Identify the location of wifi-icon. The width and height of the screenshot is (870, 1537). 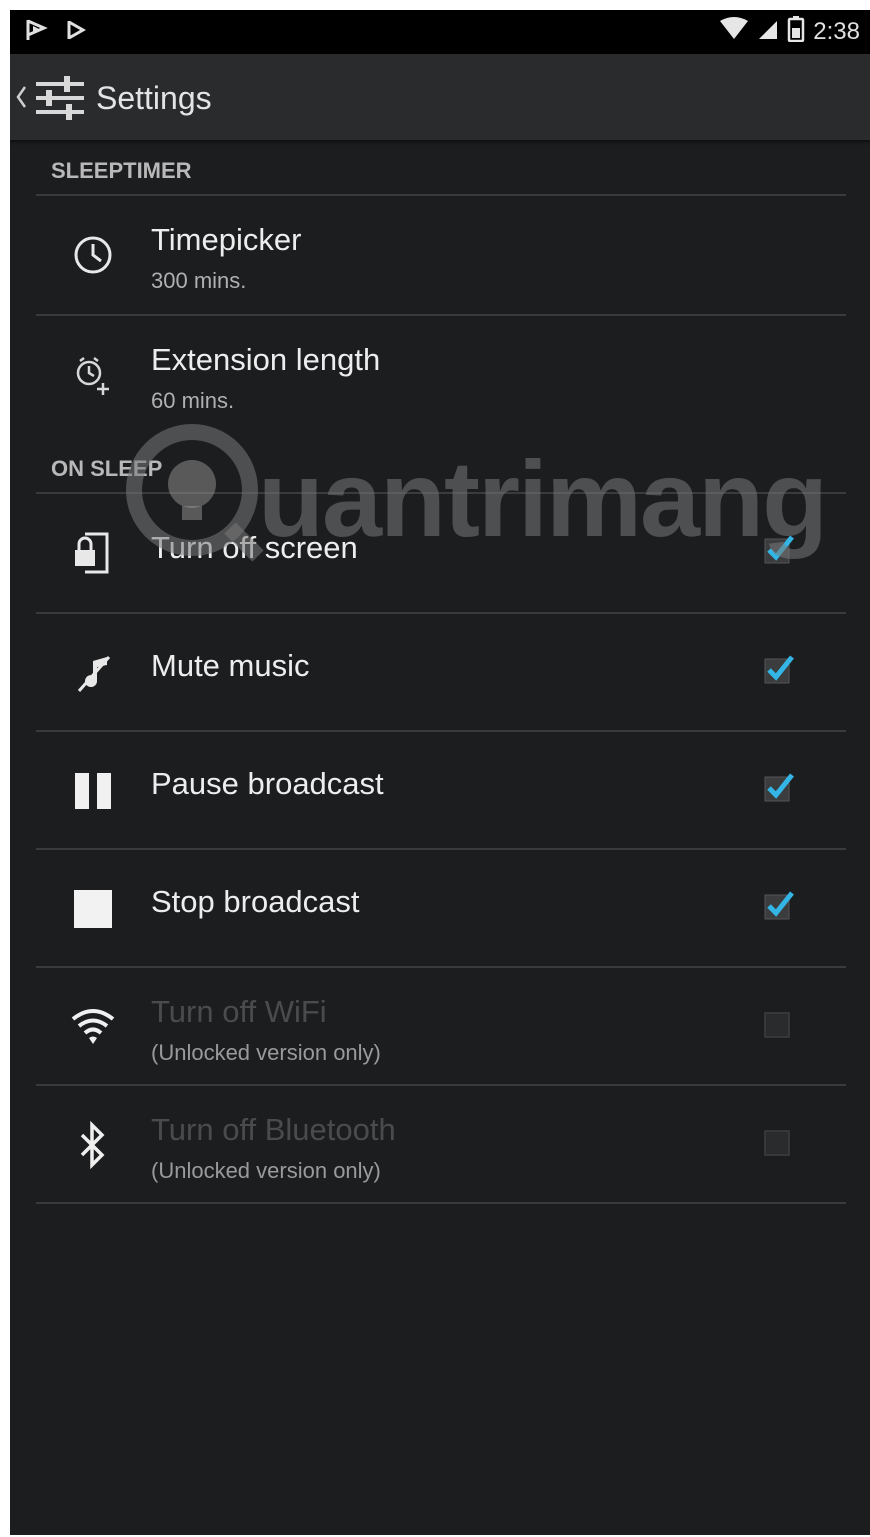
(93, 1027).